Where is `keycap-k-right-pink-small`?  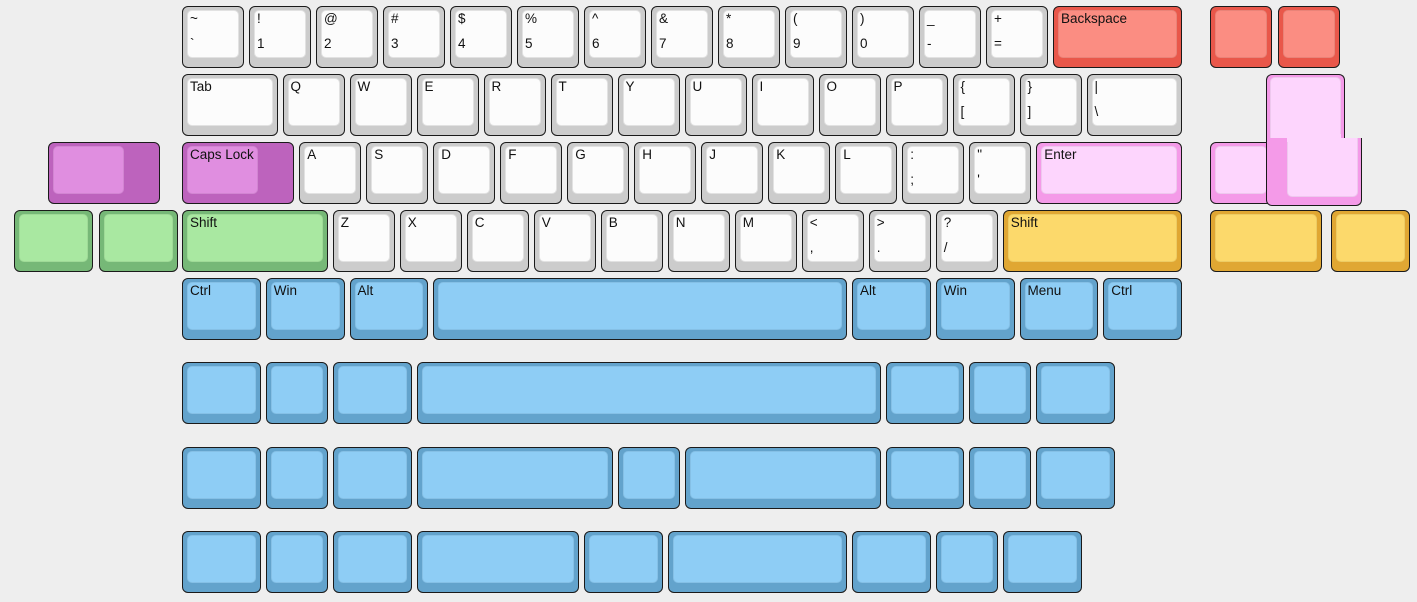 keycap-k-right-pink-small is located at coordinates (1241, 173).